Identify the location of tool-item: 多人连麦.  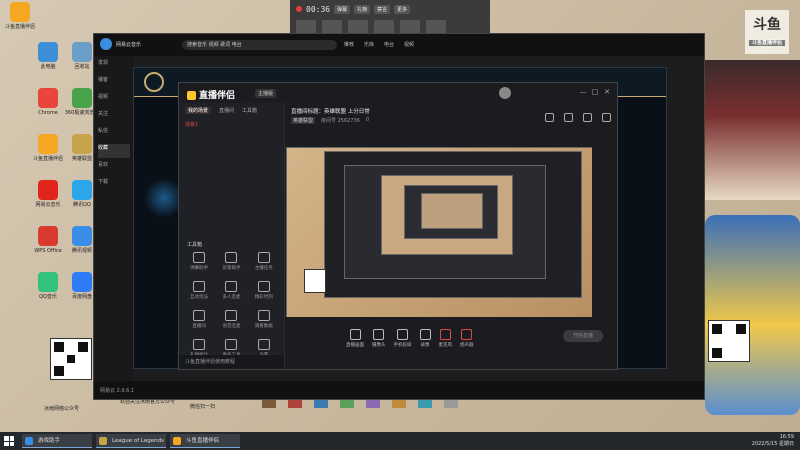
(231, 290).